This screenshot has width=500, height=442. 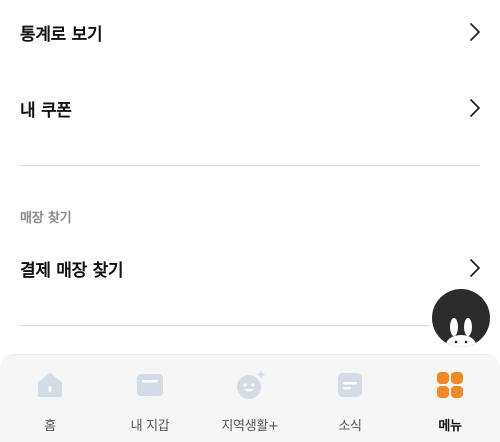 I want to click on smile-sparkle-icon, so click(x=251, y=384).